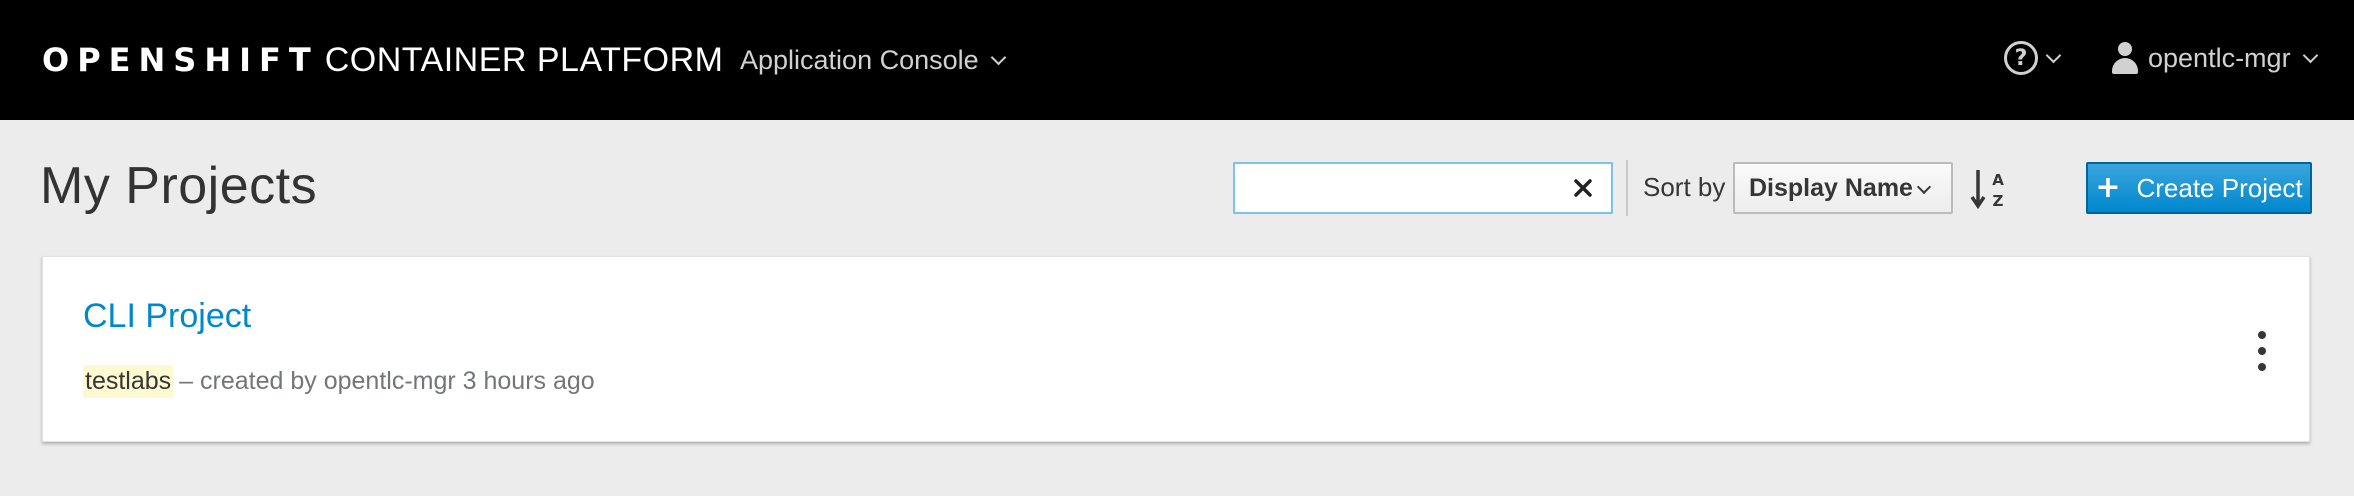 Image resolution: width=2354 pixels, height=496 pixels. I want to click on kebab-icon, so click(2262, 351).